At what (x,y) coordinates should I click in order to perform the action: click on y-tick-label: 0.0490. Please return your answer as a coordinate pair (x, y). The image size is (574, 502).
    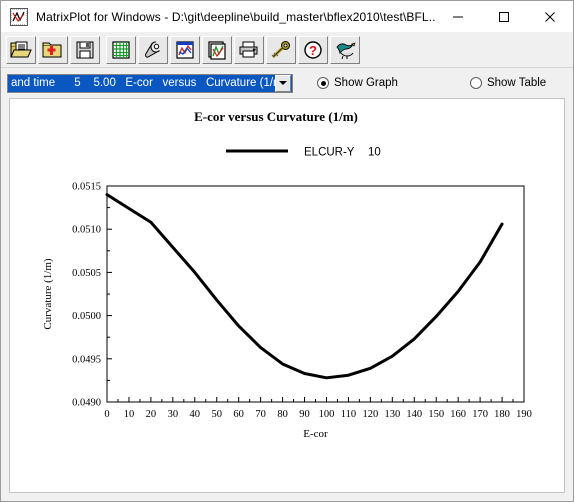
    Looking at the image, I should click on (86, 403).